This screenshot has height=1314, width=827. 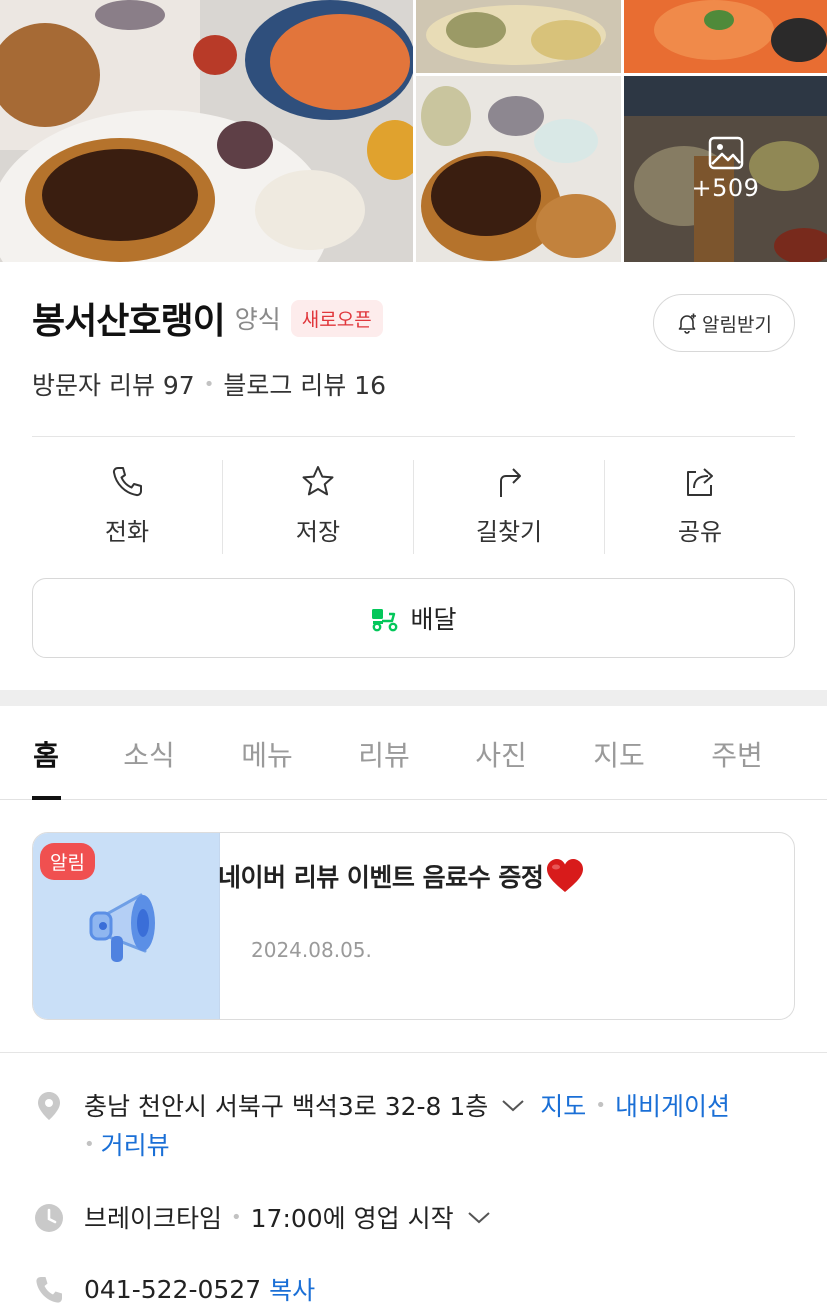 What do you see at coordinates (318, 481) in the screenshot?
I see `star-icon` at bounding box center [318, 481].